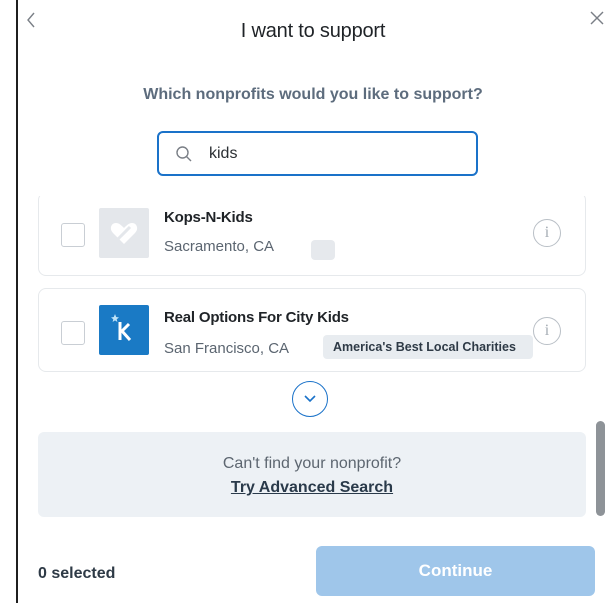 The image size is (608, 603). Describe the element at coordinates (455, 571) in the screenshot. I see `continue-button: Continue` at that location.